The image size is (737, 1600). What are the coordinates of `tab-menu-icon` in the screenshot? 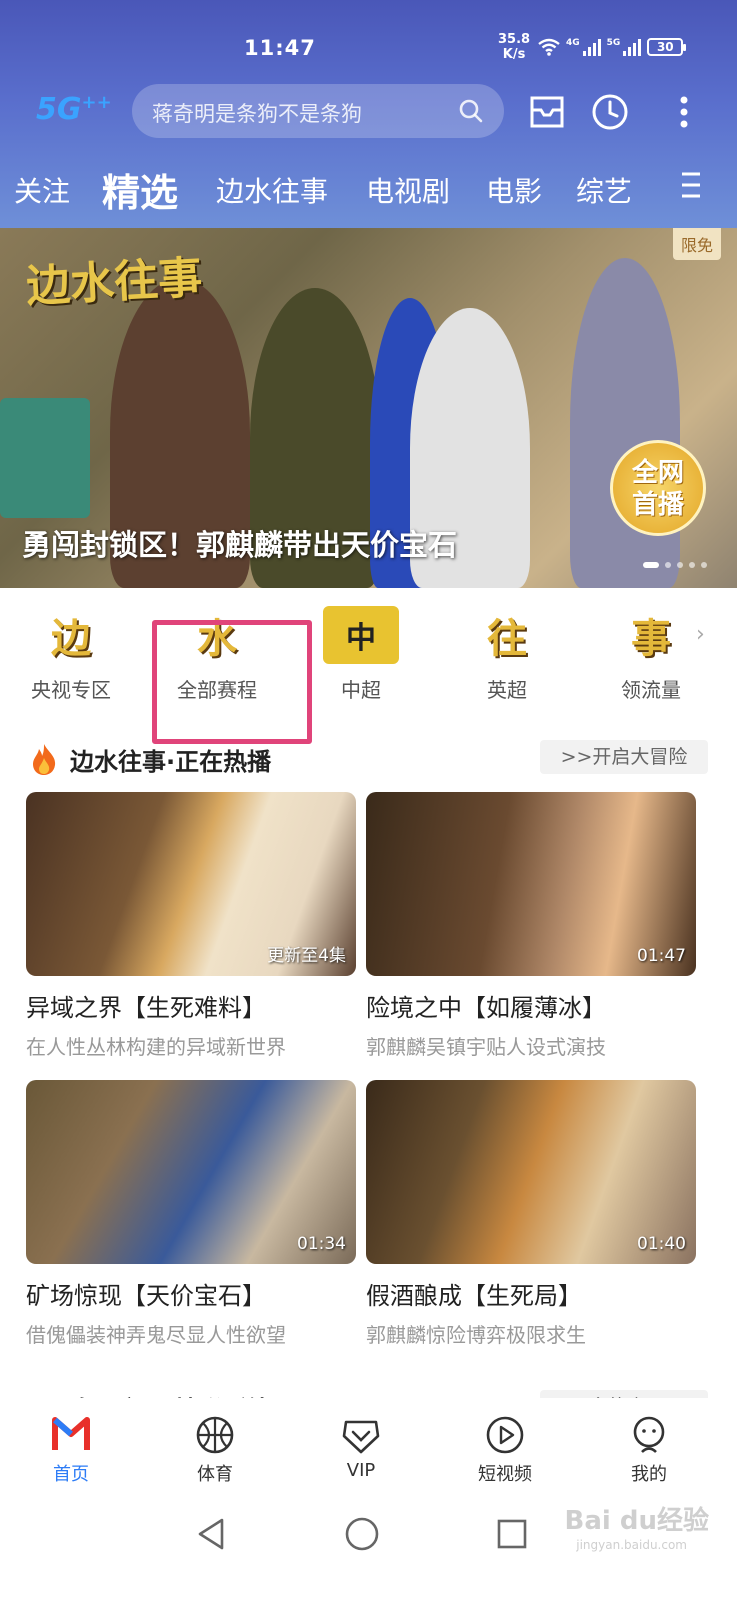 It's located at (691, 185).